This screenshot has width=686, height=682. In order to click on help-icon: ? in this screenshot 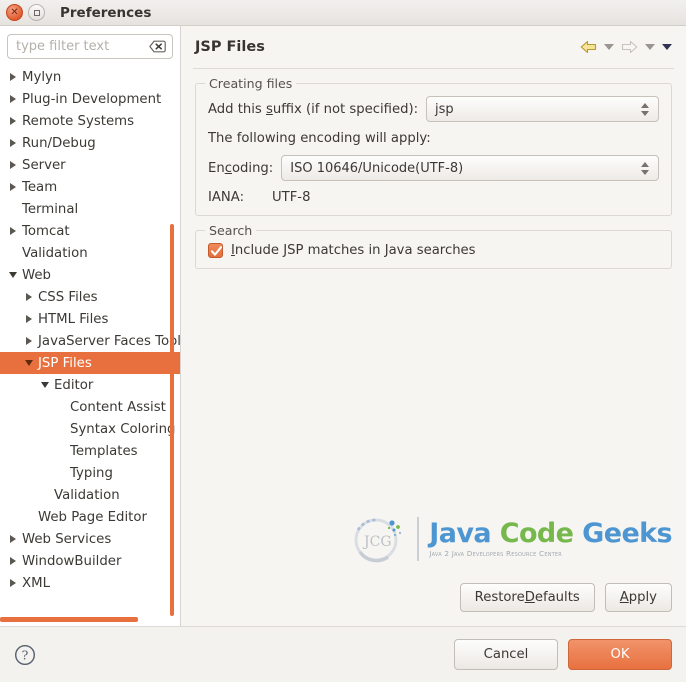, I will do `click(25, 655)`.